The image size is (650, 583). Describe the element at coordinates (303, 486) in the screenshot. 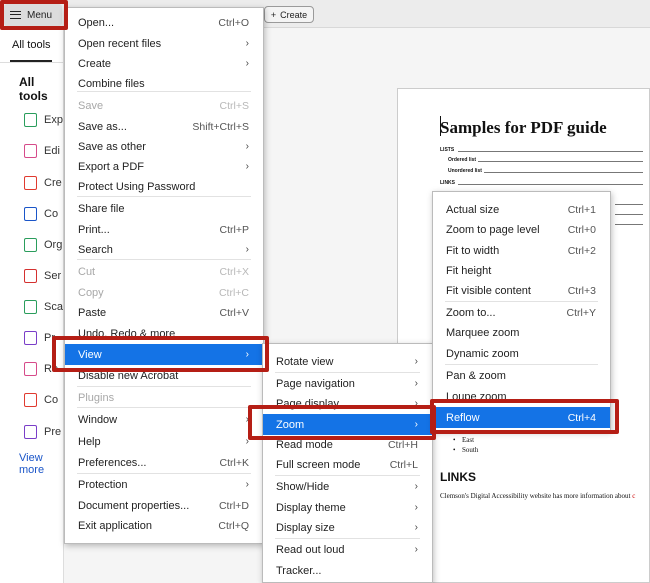

I see `menu-item-label: Show/Hide` at that location.